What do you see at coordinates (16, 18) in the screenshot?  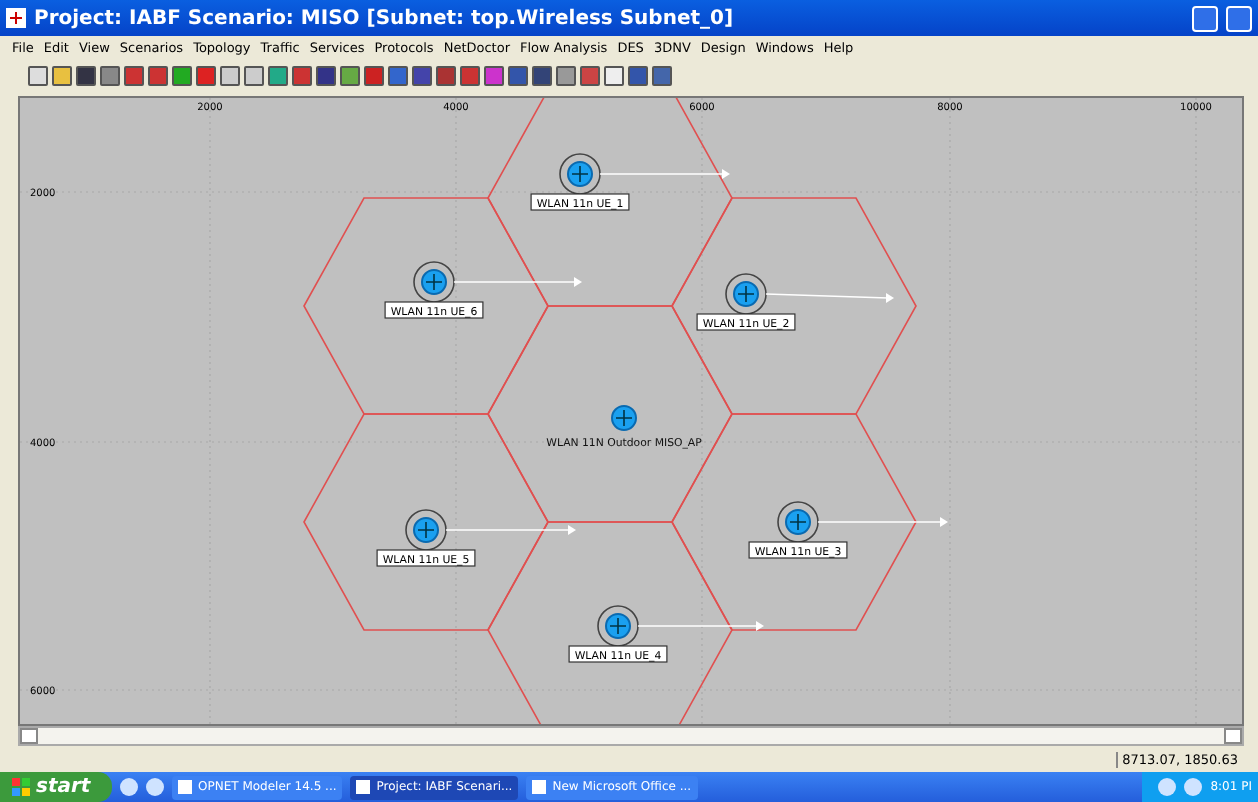 I see `app-icon` at bounding box center [16, 18].